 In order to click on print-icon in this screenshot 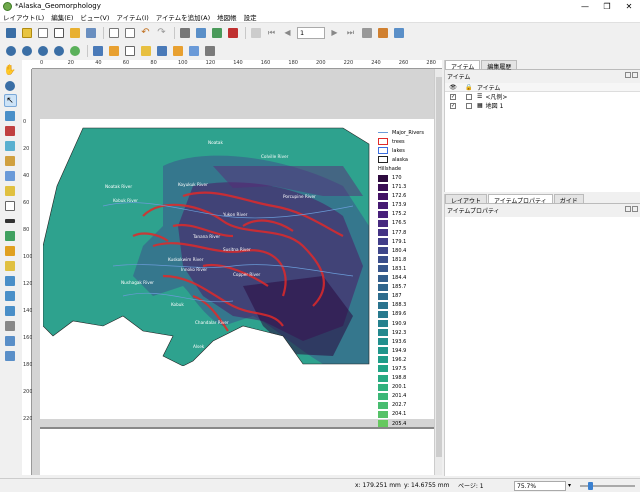, I will do `click(184, 32)`.